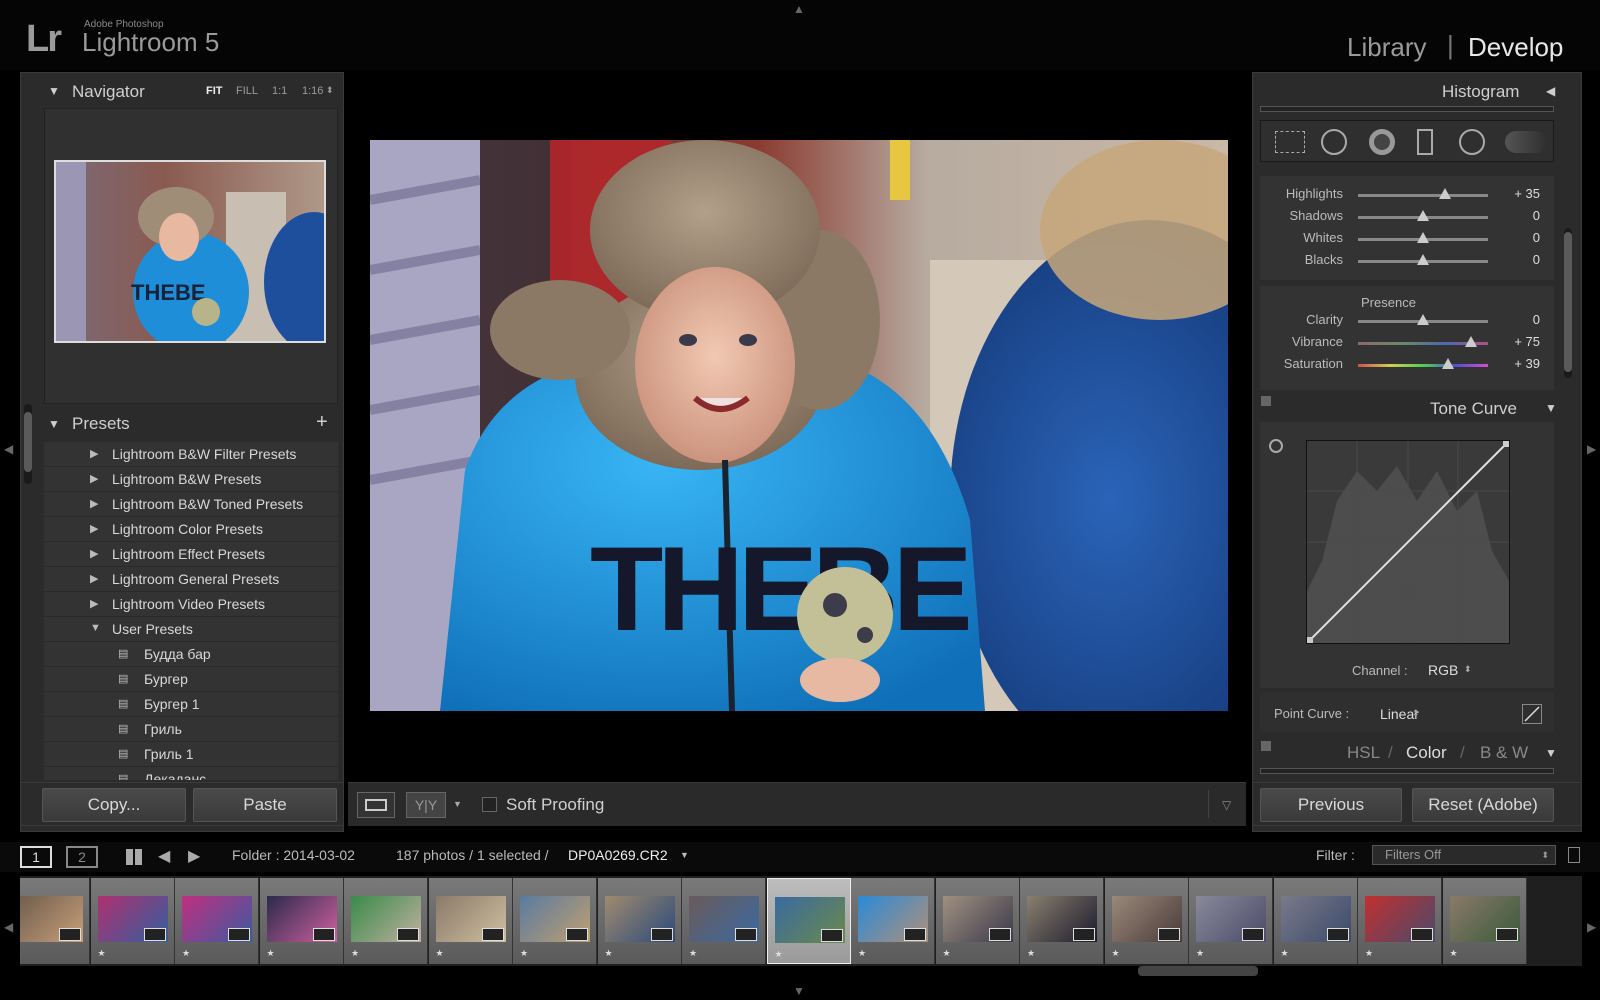 This screenshot has width=1600, height=1000. Describe the element at coordinates (1510, 215) in the screenshot. I see `shadows-slider-value: 0` at that location.